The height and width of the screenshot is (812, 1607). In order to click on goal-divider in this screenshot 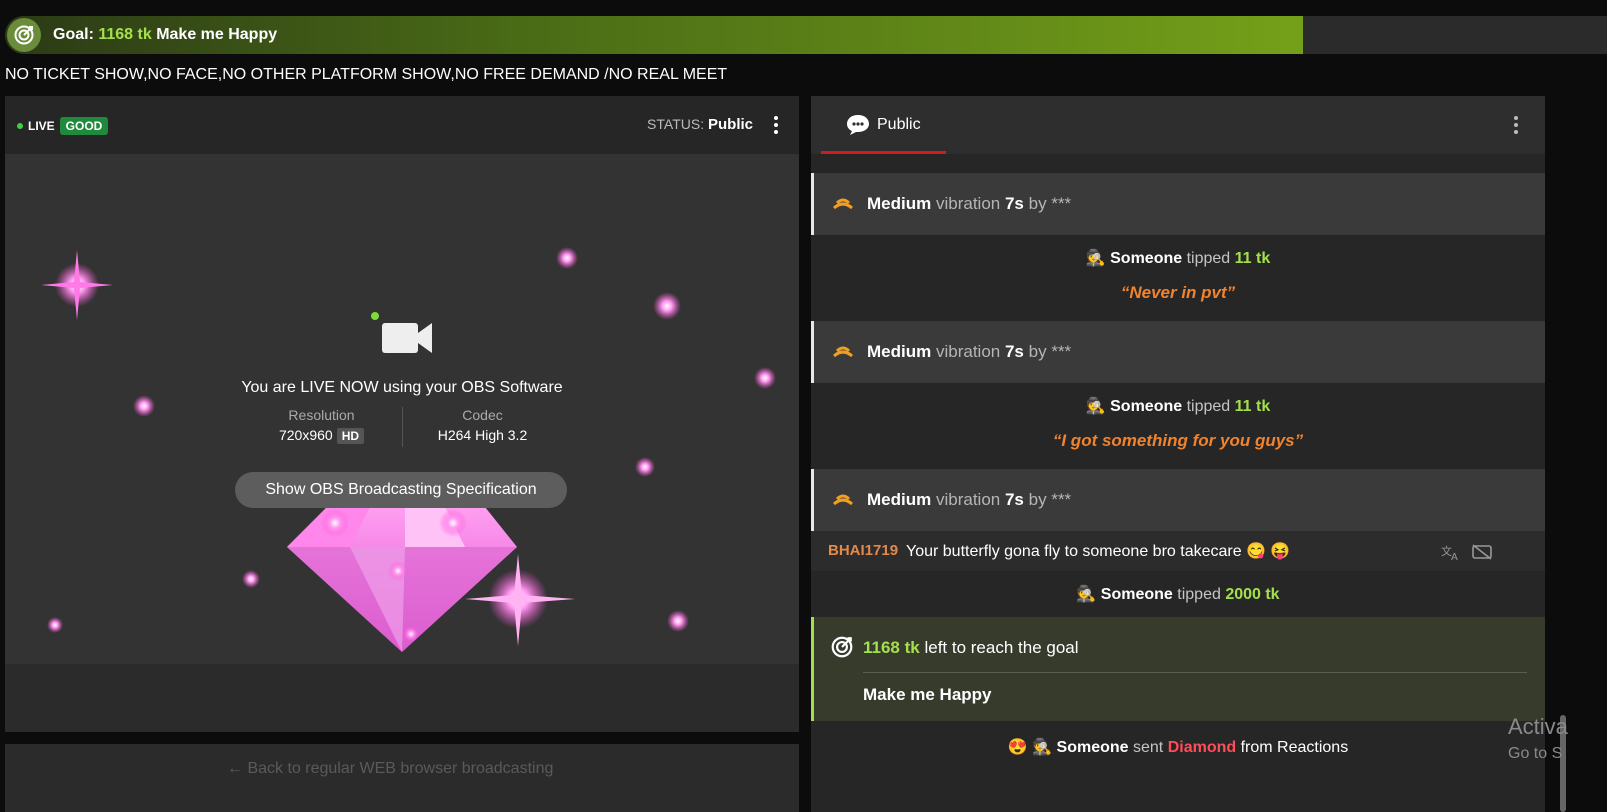, I will do `click(1195, 672)`.